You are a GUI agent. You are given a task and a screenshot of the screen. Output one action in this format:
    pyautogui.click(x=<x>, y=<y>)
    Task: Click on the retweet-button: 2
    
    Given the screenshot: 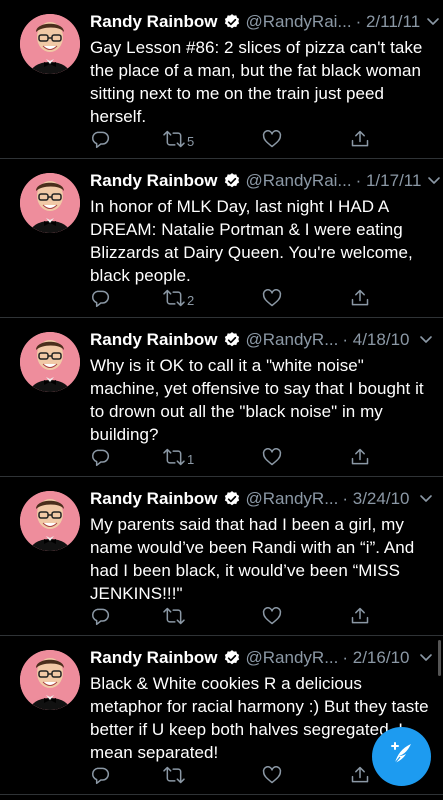 What is the action you would take?
    pyautogui.click(x=178, y=298)
    